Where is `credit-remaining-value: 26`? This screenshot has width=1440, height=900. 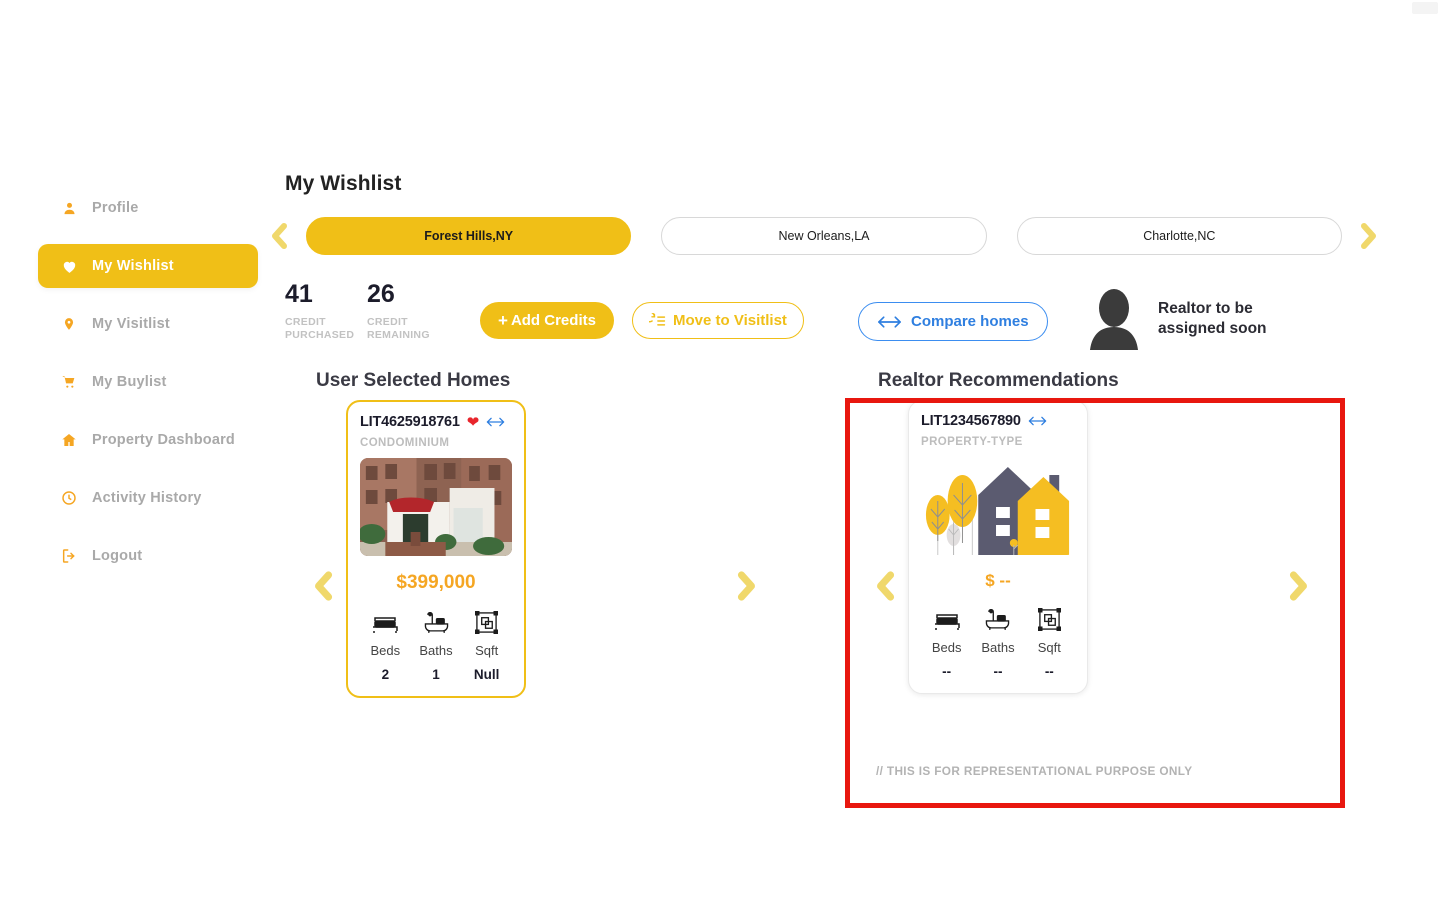 credit-remaining-value: 26 is located at coordinates (381, 294).